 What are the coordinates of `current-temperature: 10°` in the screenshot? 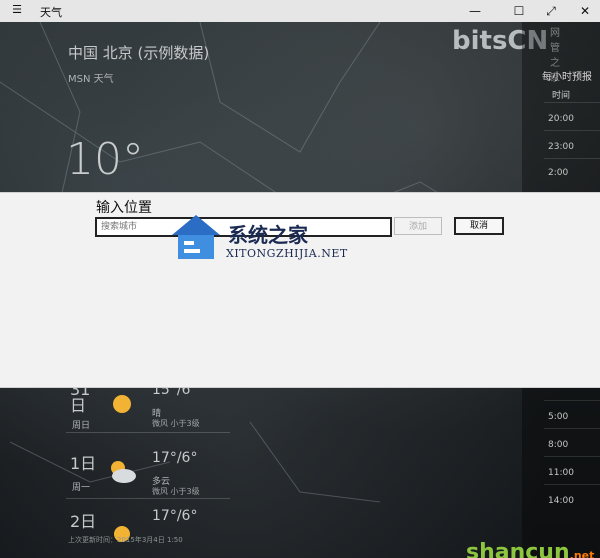 It's located at (105, 159).